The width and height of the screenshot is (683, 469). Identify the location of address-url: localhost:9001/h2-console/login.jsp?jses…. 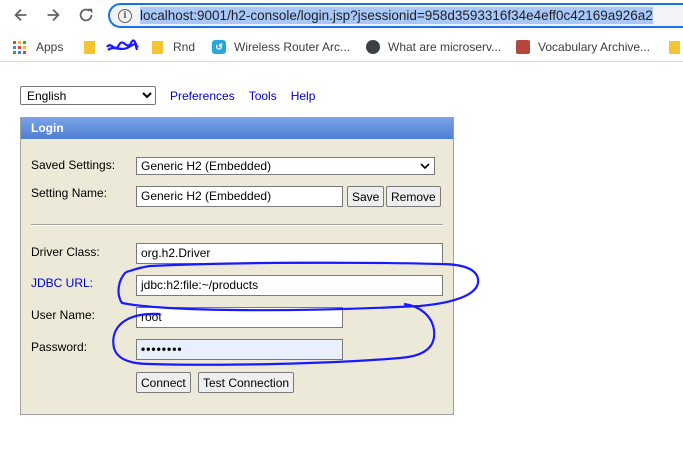
(396, 15).